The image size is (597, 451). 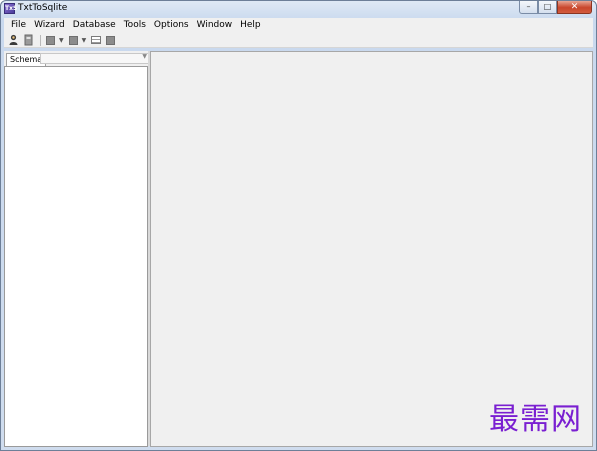 I want to click on minimize-button: –, so click(x=528, y=7).